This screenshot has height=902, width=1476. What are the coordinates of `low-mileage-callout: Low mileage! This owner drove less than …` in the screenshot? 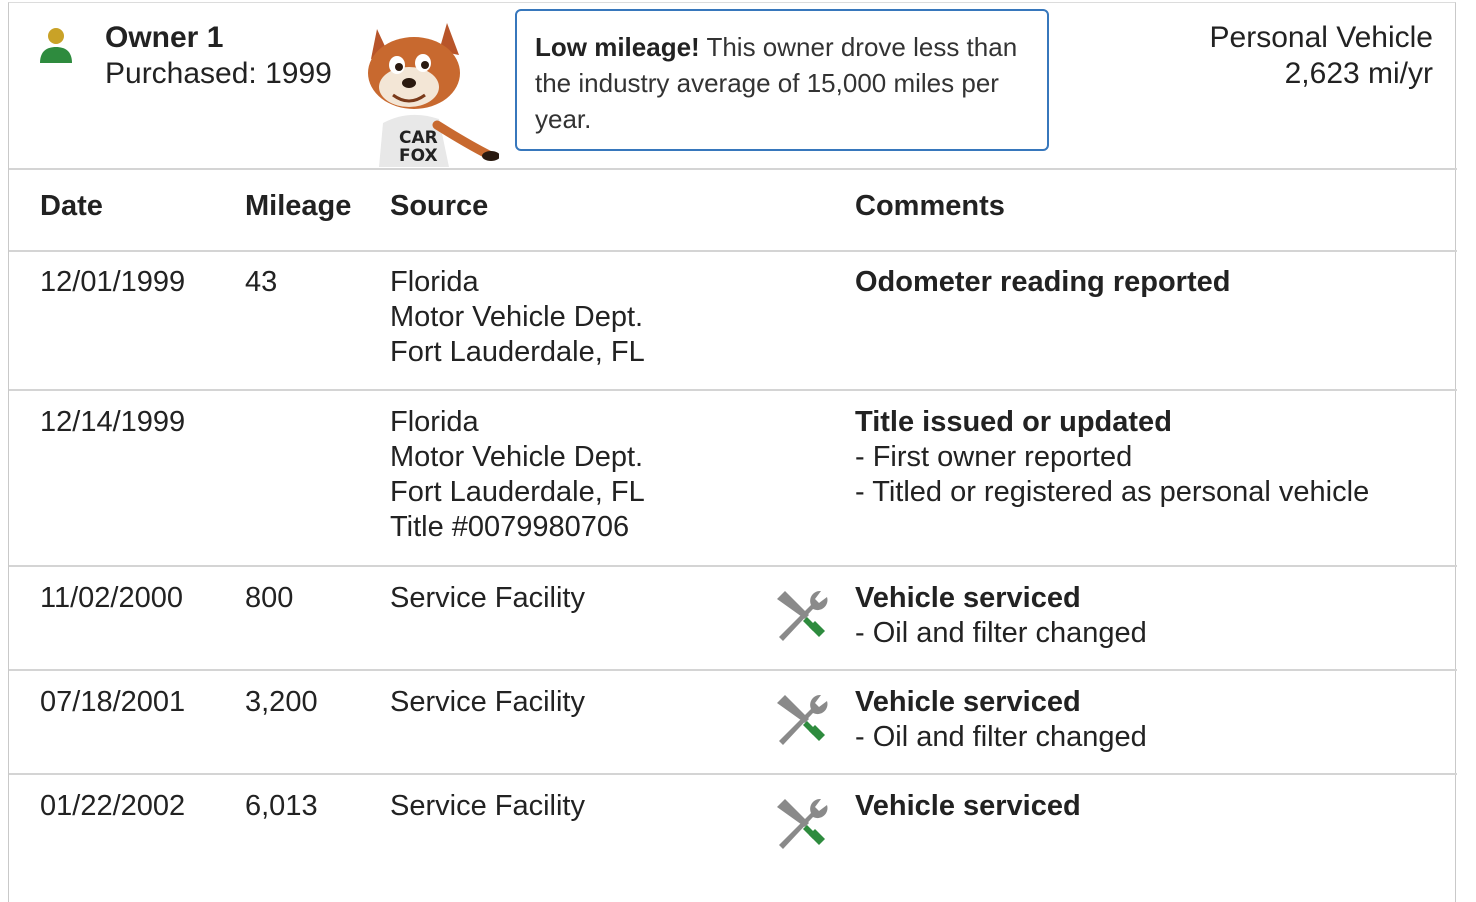 It's located at (782, 80).